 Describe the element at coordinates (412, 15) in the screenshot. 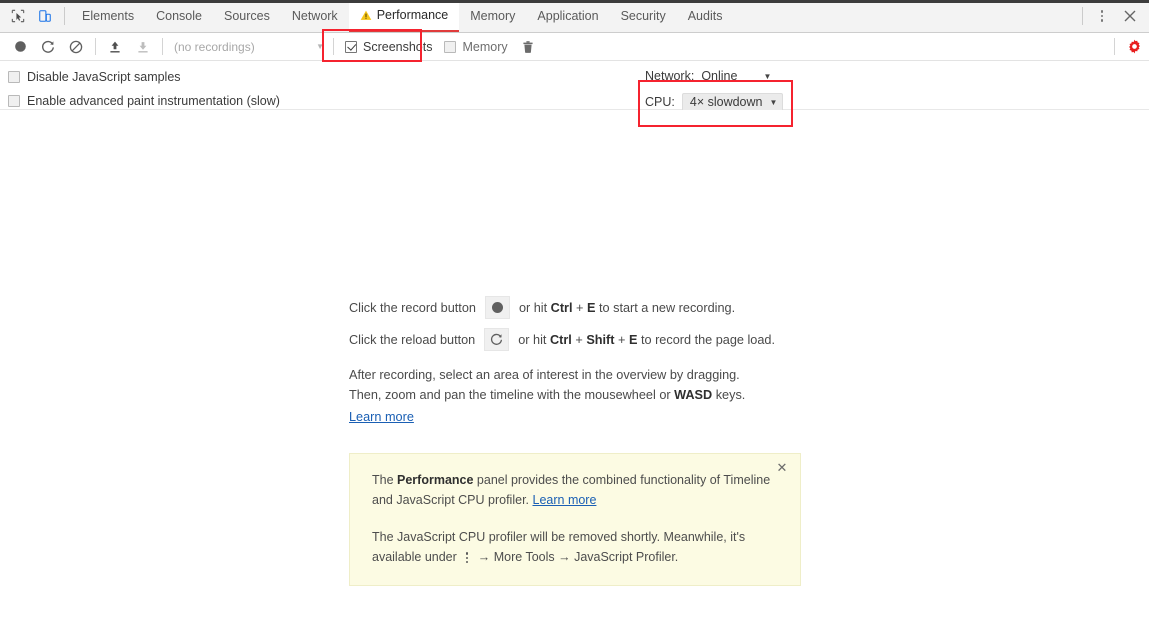

I see `tab-label: Performance` at that location.